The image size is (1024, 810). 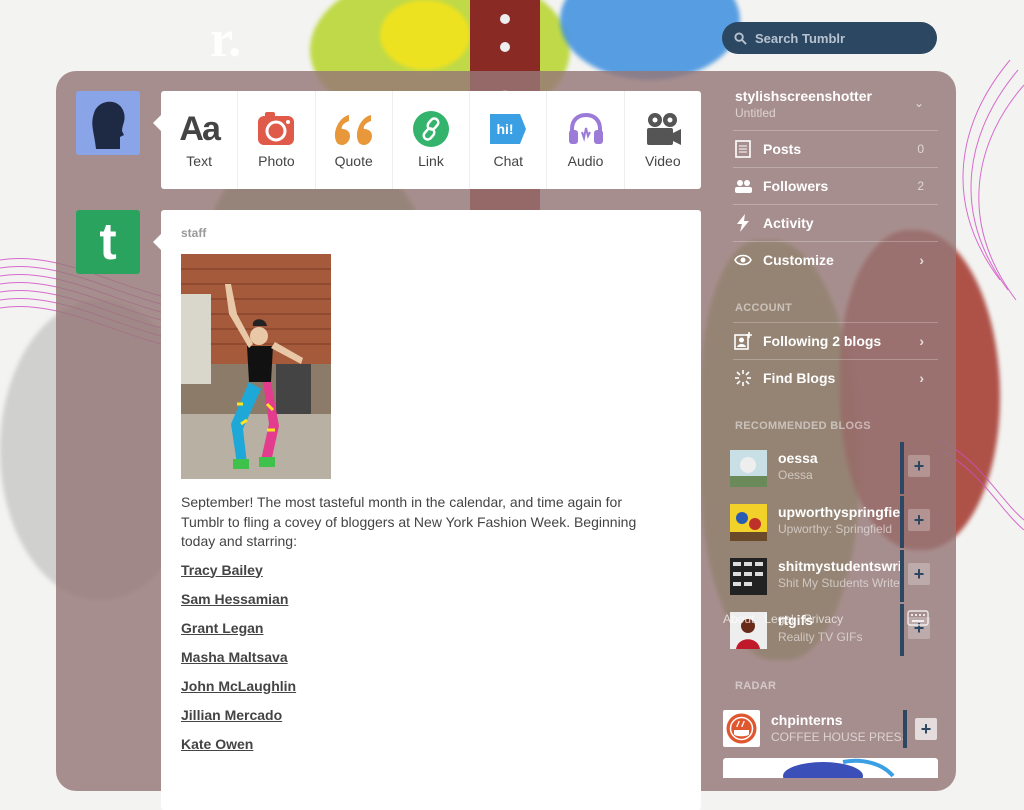 I want to click on post-type-label: Audio, so click(x=585, y=161).